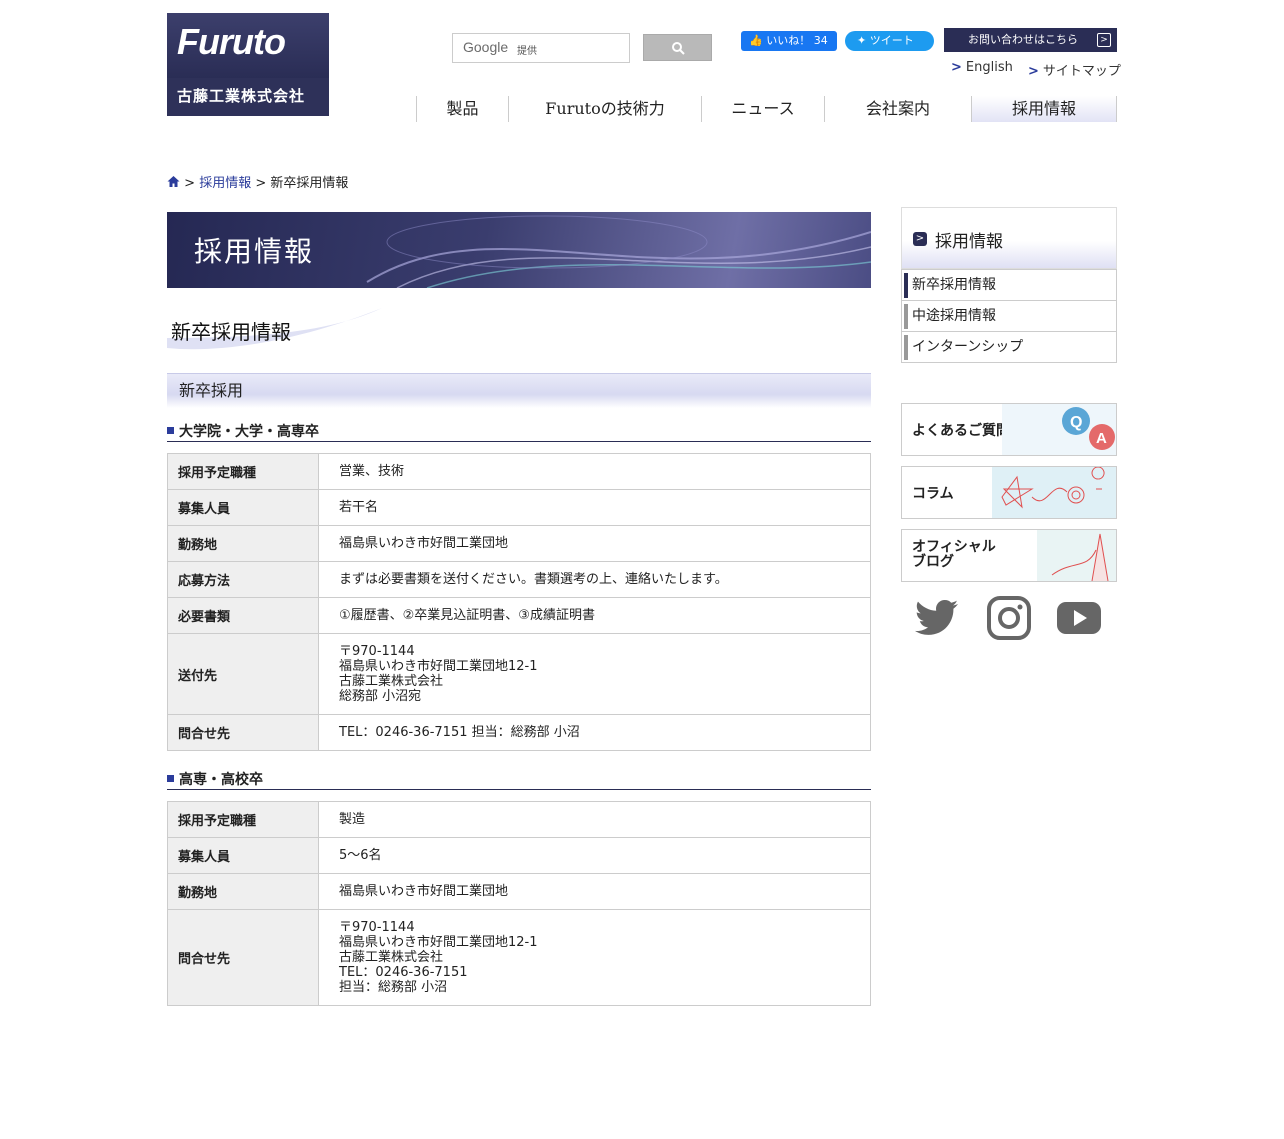 This screenshot has height=1139, width=1284. I want to click on nav-news: ニュース, so click(762, 109).